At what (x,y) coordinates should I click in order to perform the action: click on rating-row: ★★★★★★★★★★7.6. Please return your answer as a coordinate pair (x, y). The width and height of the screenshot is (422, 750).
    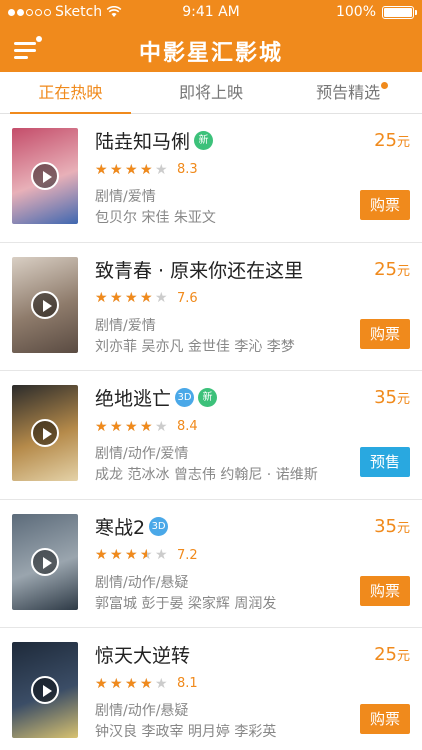
    Looking at the image, I should click on (146, 298).